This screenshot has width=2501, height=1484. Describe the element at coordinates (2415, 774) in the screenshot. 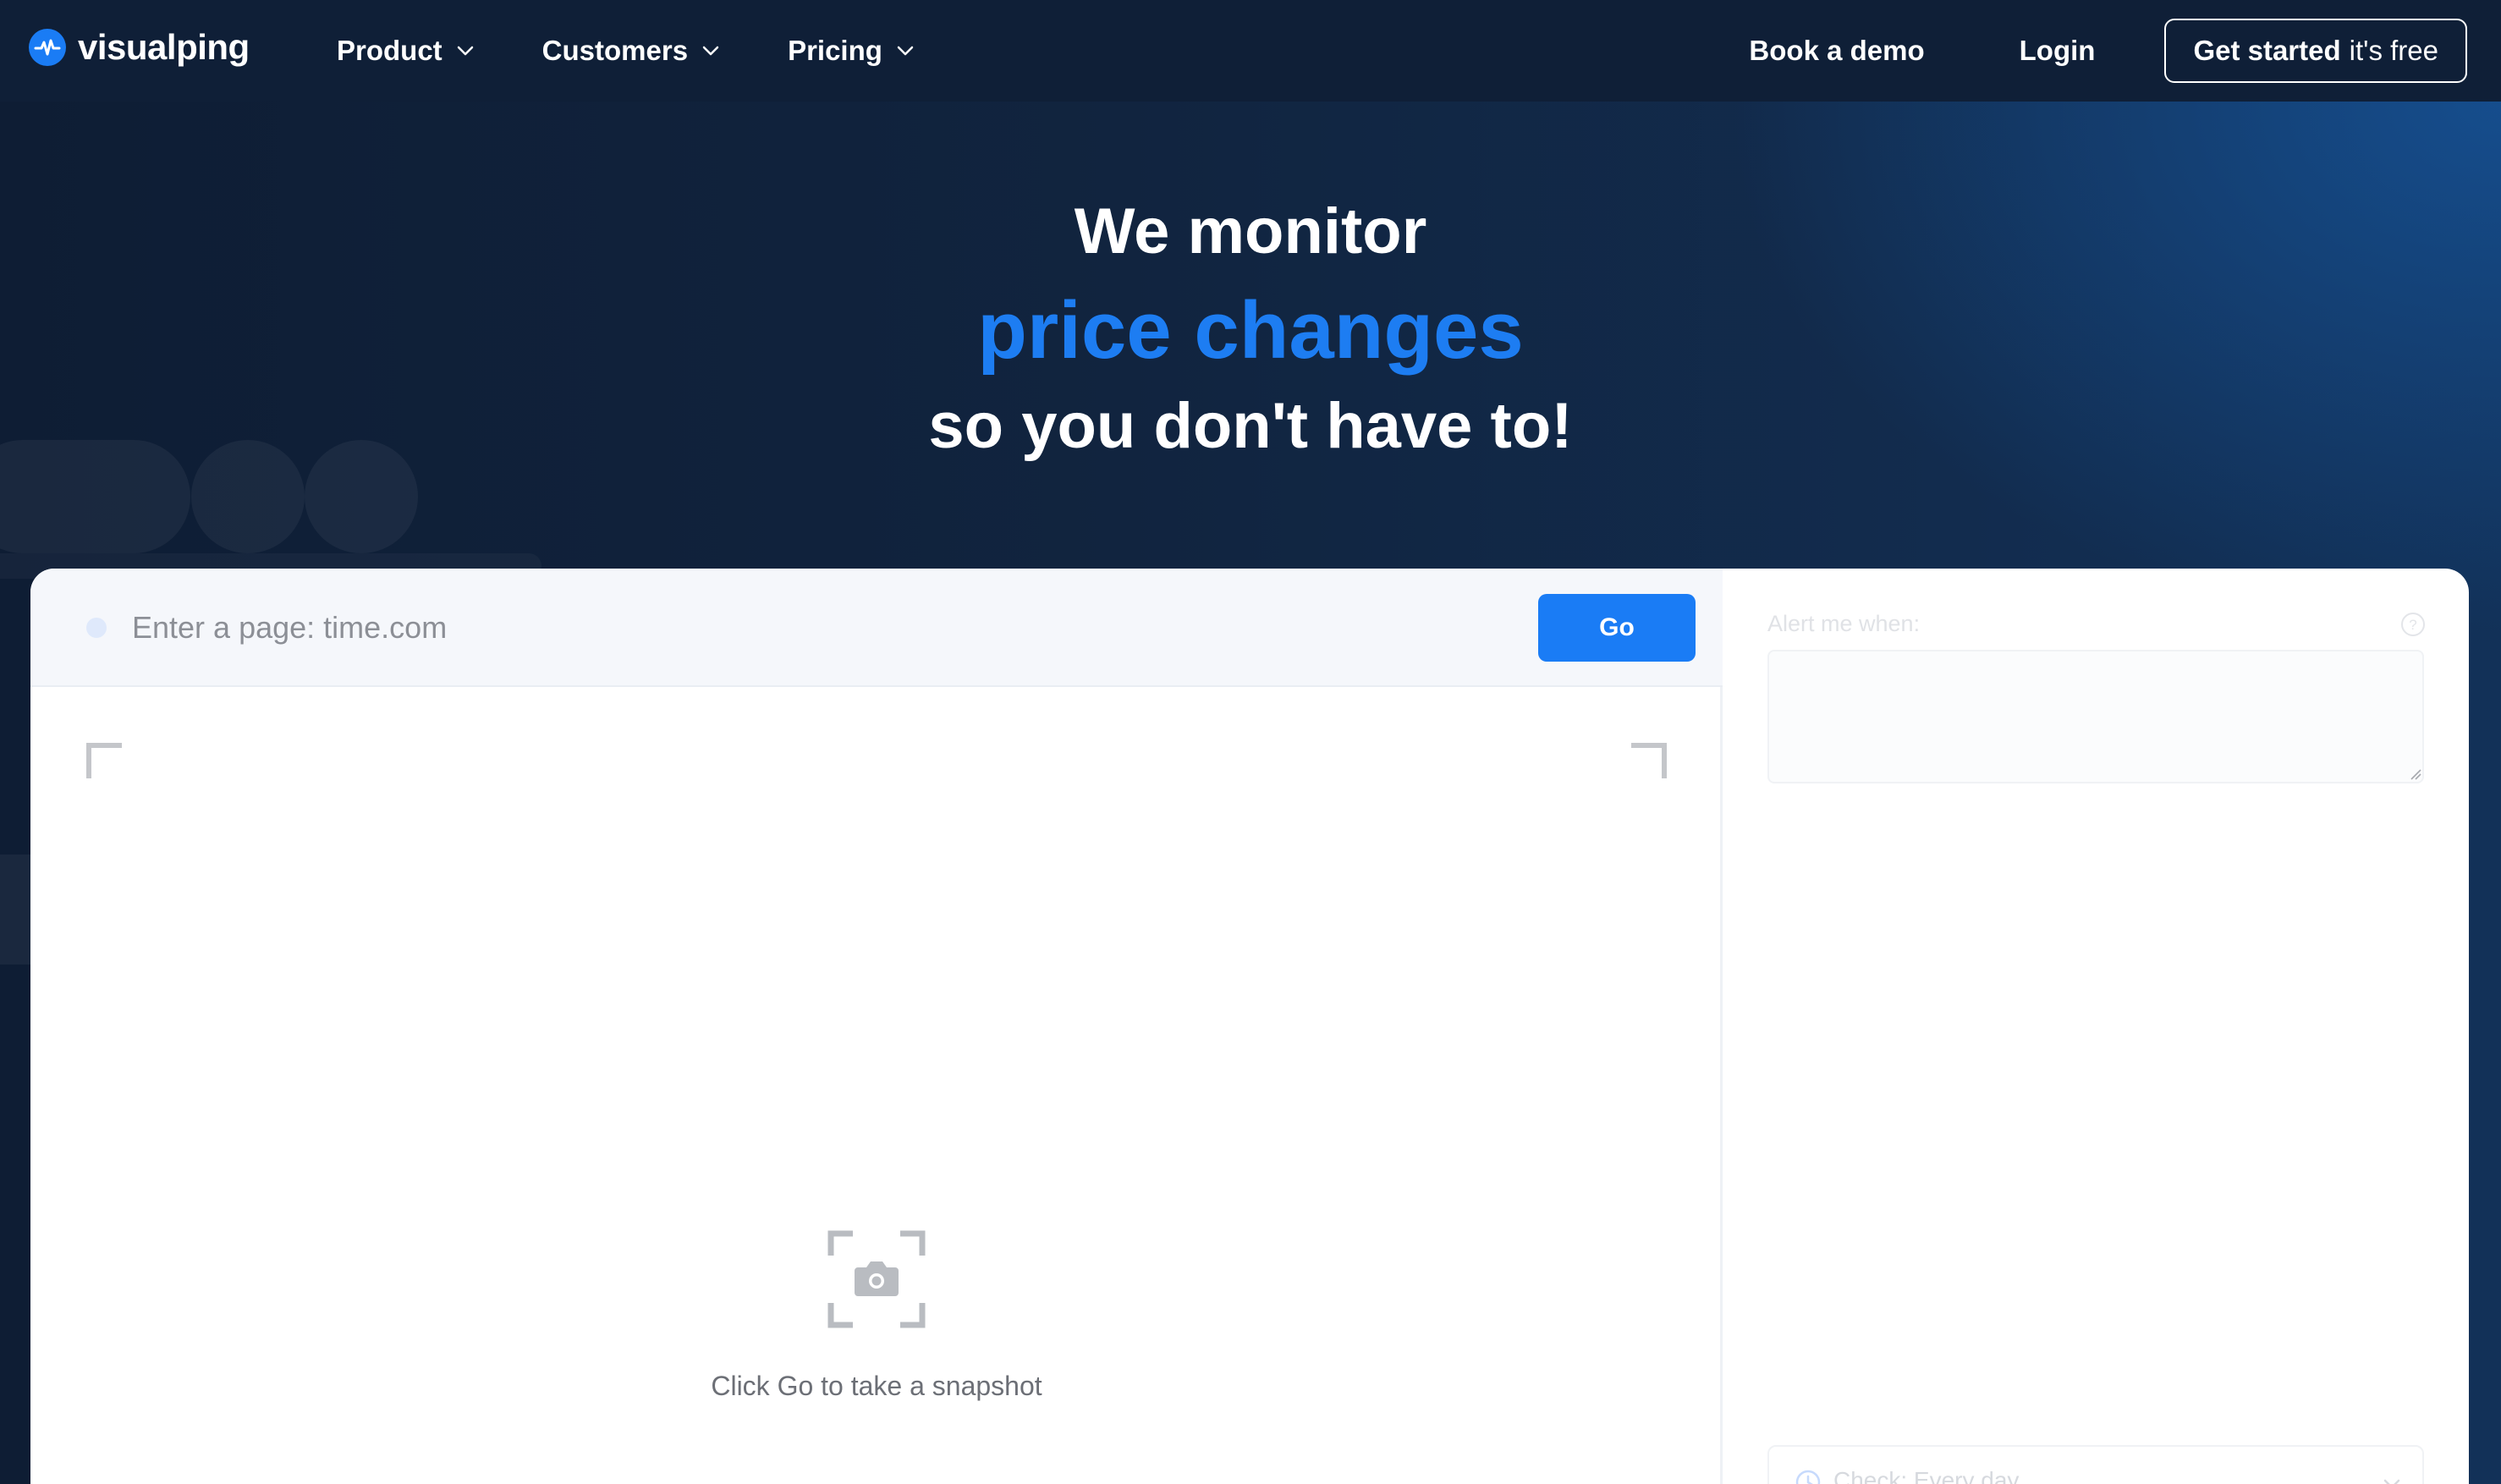

I see `resize-handle-icon` at that location.